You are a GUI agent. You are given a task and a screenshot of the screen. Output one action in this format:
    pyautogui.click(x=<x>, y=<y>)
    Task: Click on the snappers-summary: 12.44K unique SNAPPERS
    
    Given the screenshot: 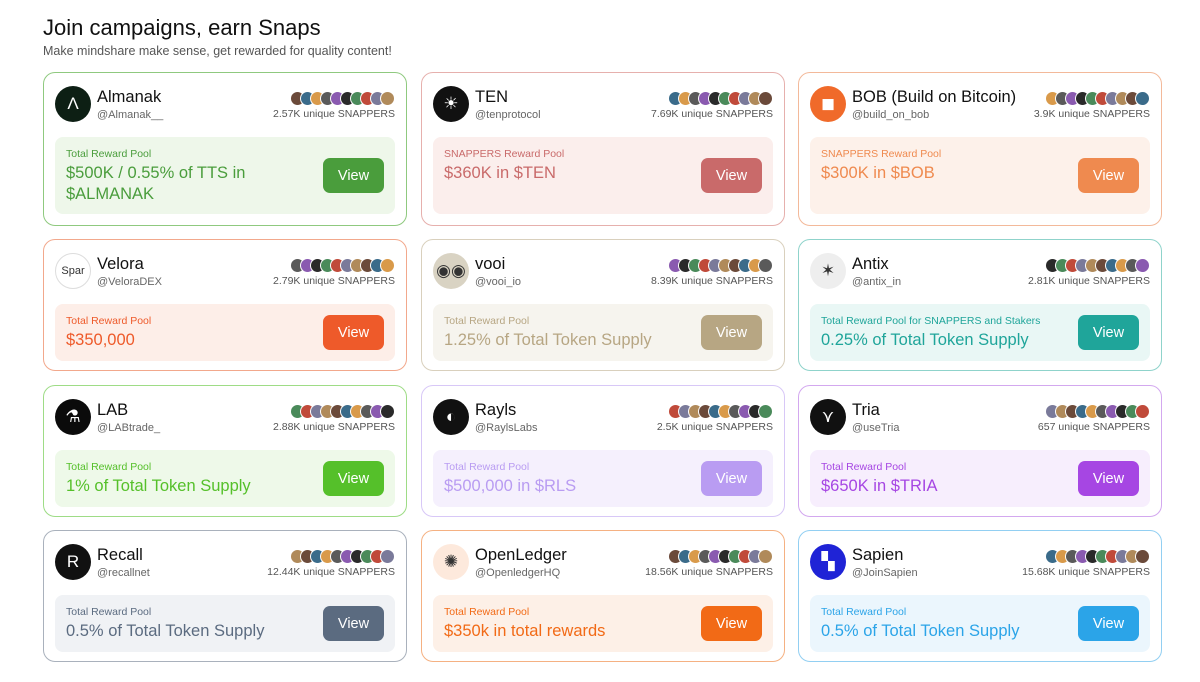 What is the action you would take?
    pyautogui.click(x=331, y=563)
    